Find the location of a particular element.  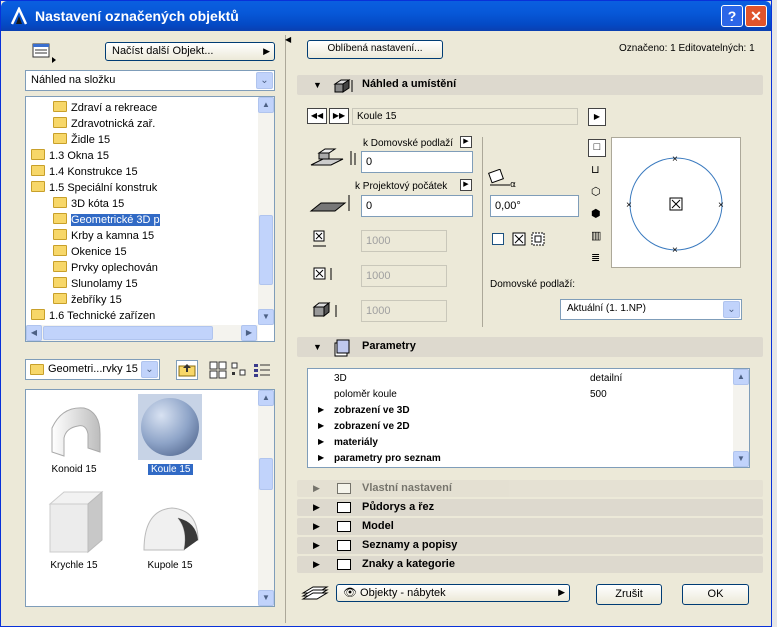

tree-horizontal-scrollbar: ◀ ▶ is located at coordinates (142, 333).